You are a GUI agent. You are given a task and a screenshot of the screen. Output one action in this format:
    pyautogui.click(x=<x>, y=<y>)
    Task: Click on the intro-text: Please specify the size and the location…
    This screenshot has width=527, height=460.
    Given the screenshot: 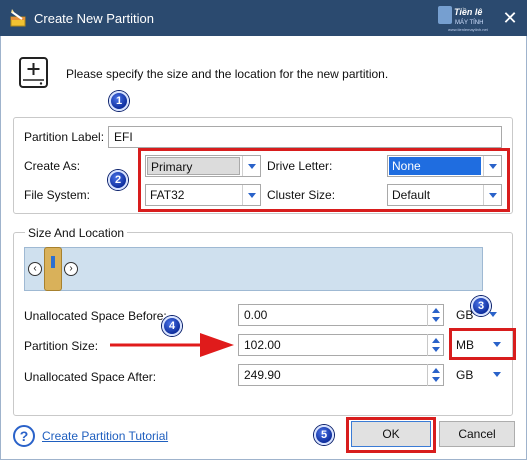 What is the action you would take?
    pyautogui.click(x=227, y=74)
    